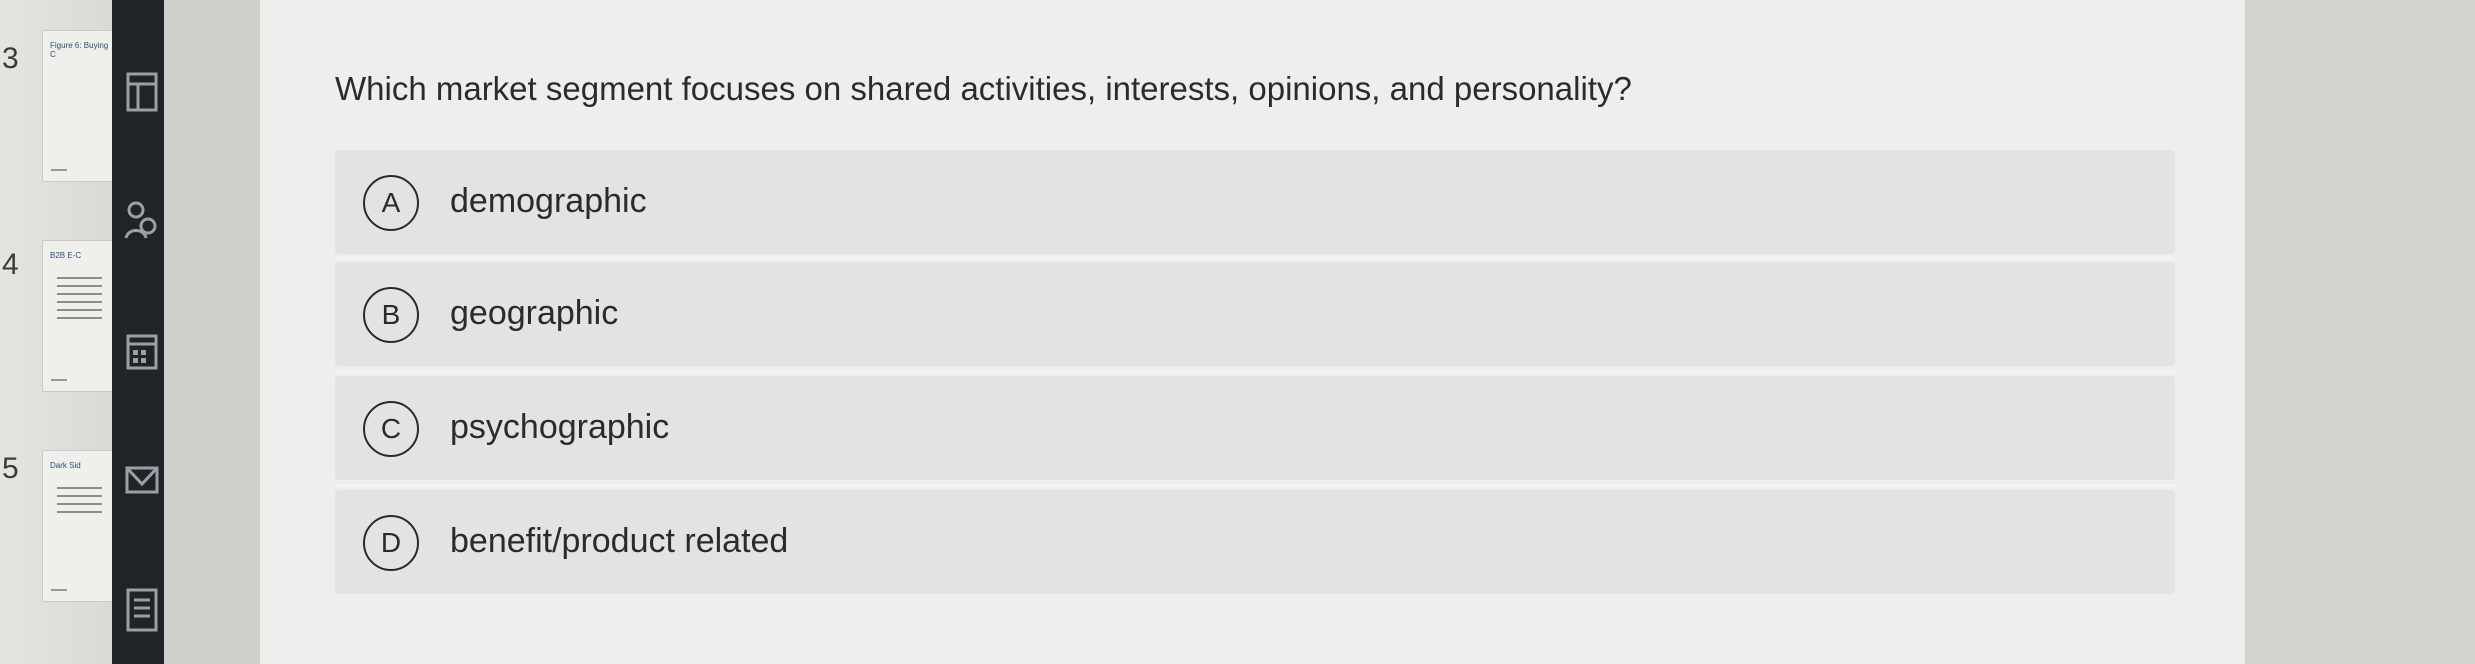  Describe the element at coordinates (1255, 314) in the screenshot. I see `answer-option-b: B geographic` at that location.